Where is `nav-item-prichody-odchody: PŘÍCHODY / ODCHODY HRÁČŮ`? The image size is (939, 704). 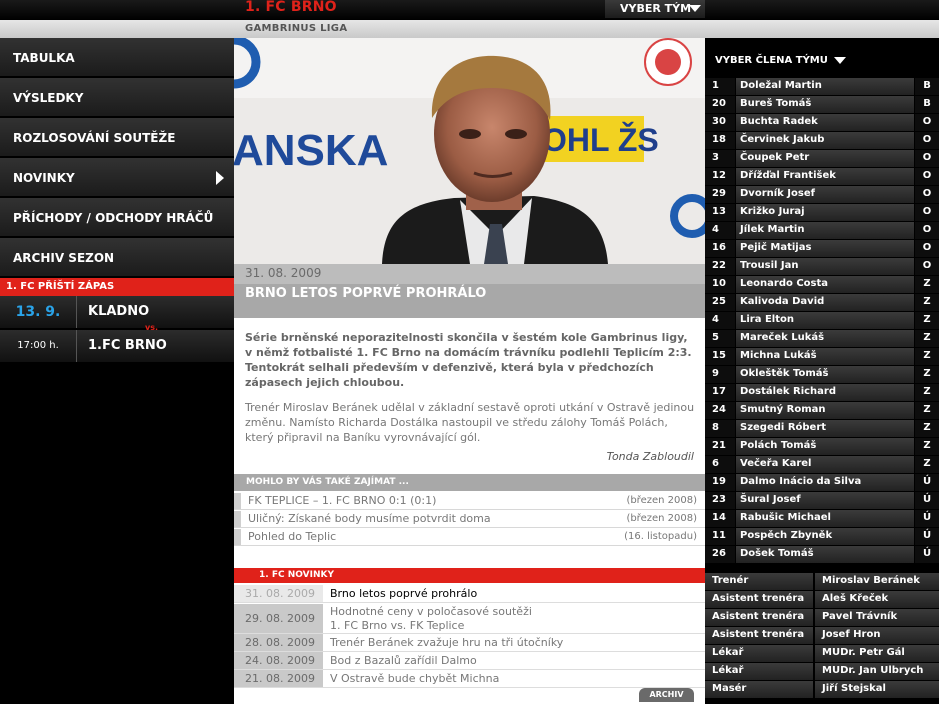 nav-item-prichody-odchody: PŘÍCHODY / ODCHODY HRÁČŮ is located at coordinates (117, 218).